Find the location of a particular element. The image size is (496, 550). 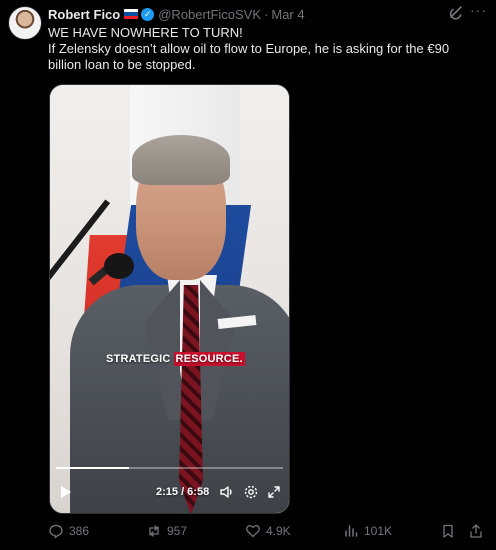

speaker-hair is located at coordinates (181, 160).